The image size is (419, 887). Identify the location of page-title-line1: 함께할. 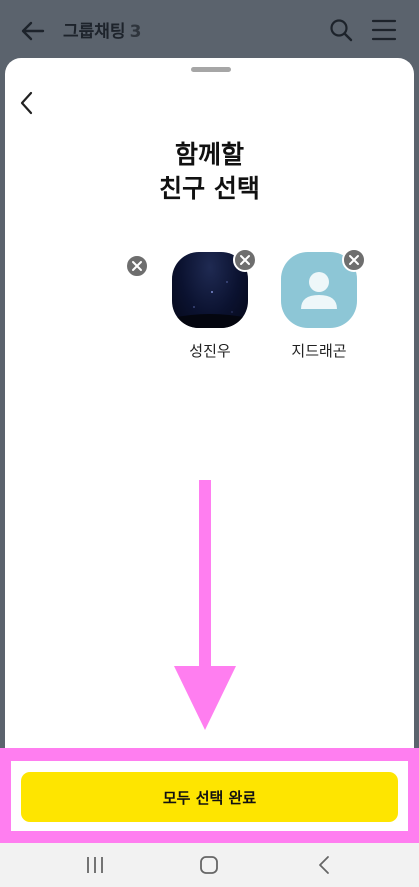
(209, 154).